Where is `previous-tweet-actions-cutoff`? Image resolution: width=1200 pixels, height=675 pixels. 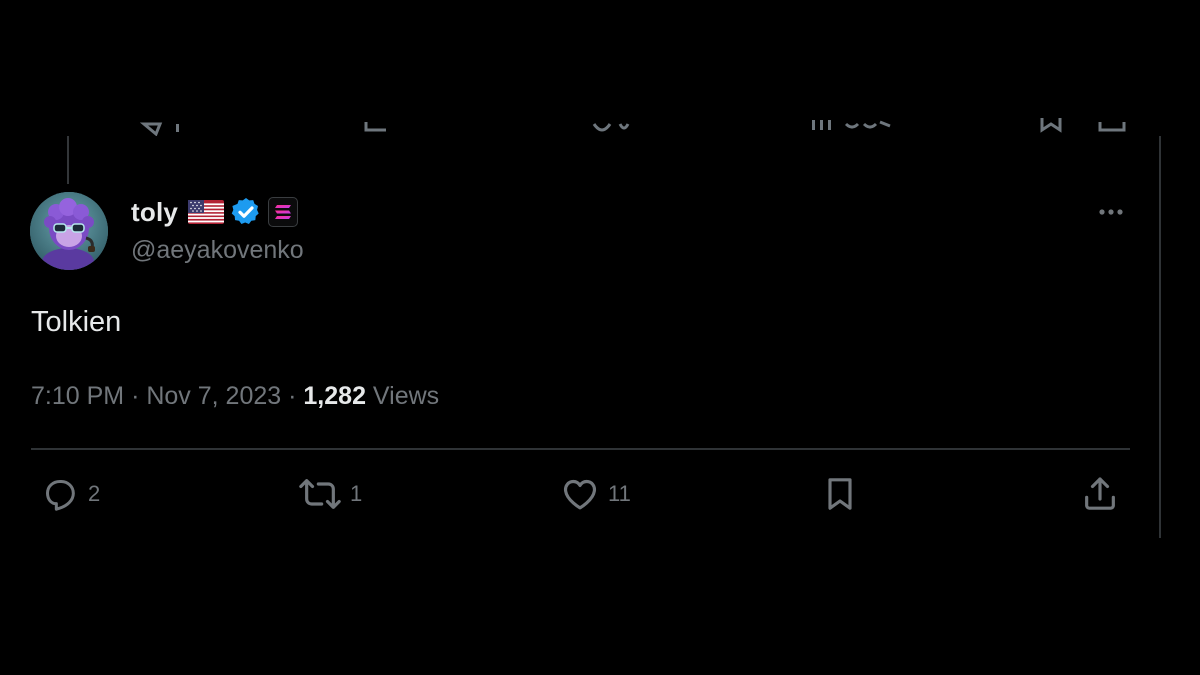
previous-tweet-actions-cutoff is located at coordinates (600, 127).